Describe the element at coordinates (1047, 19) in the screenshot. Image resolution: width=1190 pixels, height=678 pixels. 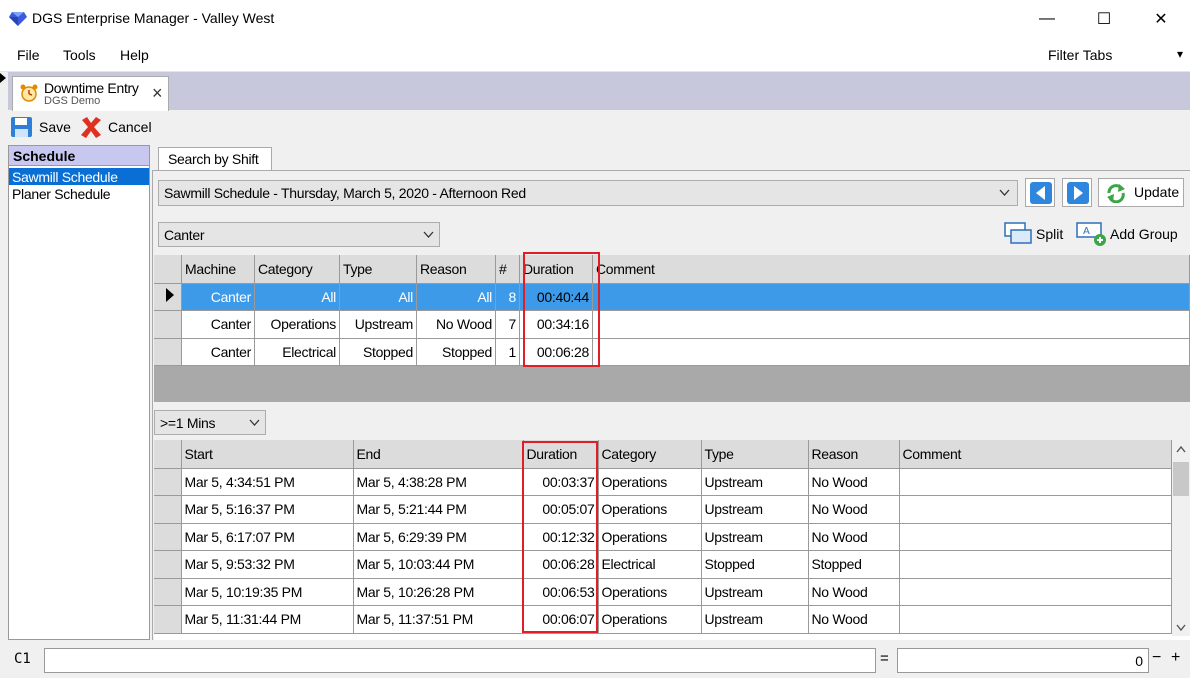
I see `minimize-button: —` at that location.